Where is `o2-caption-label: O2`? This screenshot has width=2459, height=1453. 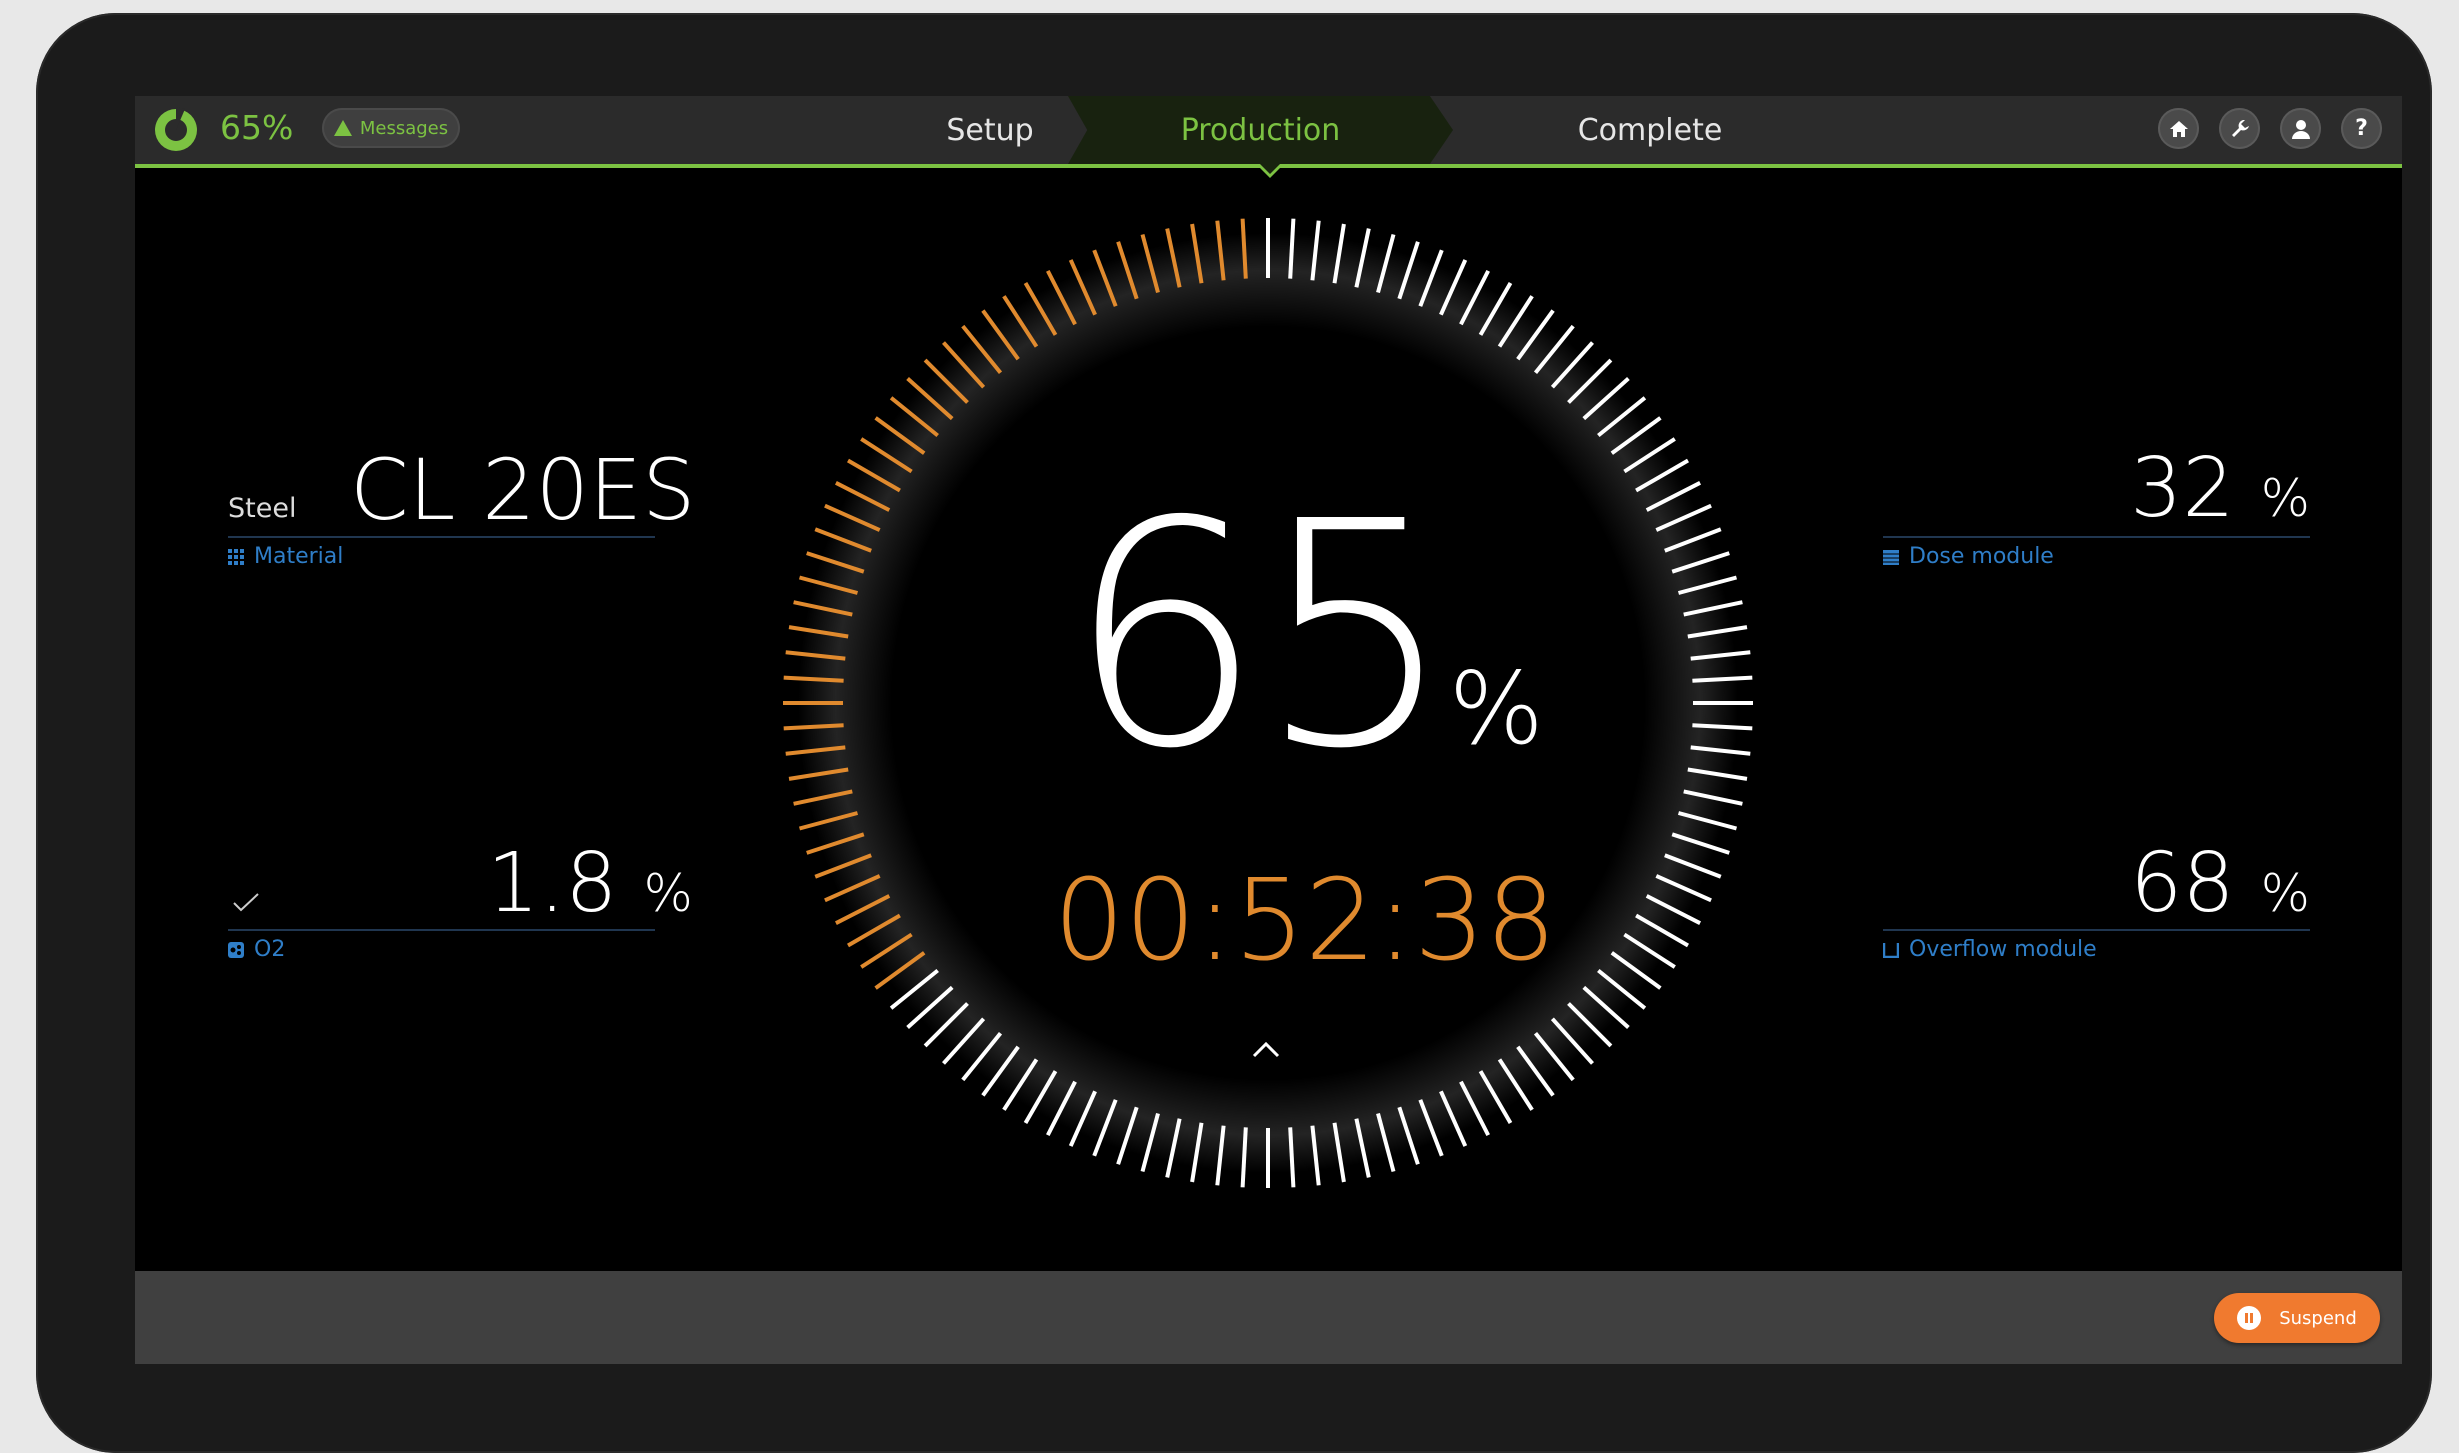
o2-caption-label: O2 is located at coordinates (270, 949).